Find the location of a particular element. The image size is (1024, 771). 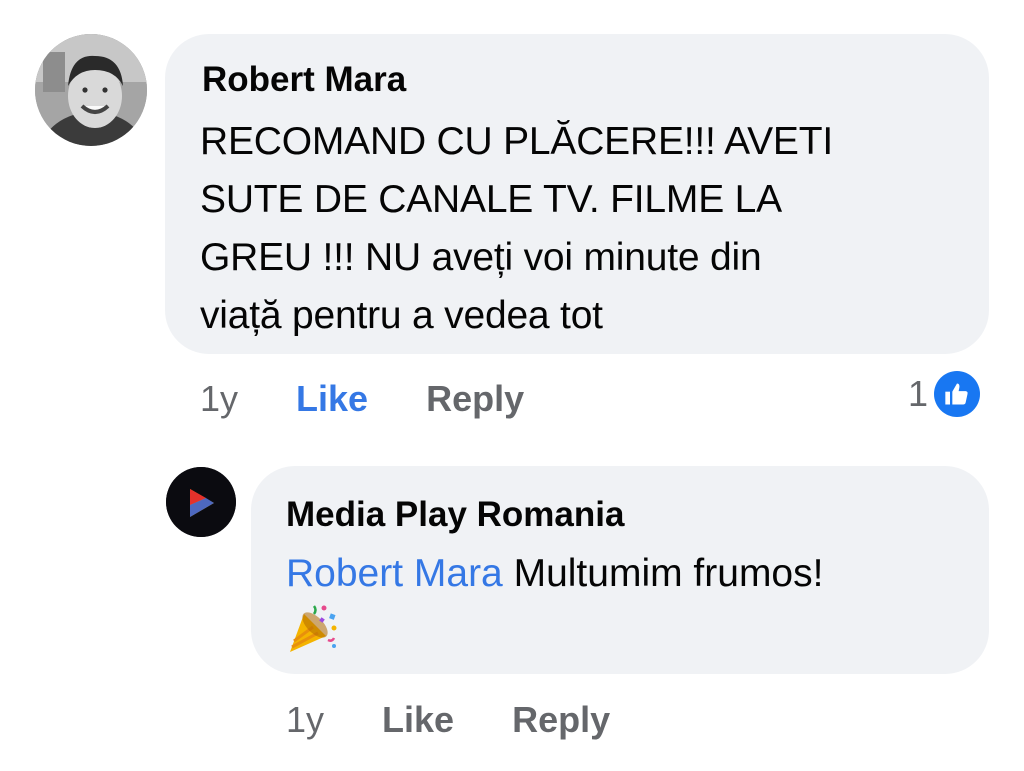

mention-link: Robert Mara is located at coordinates (394, 573).